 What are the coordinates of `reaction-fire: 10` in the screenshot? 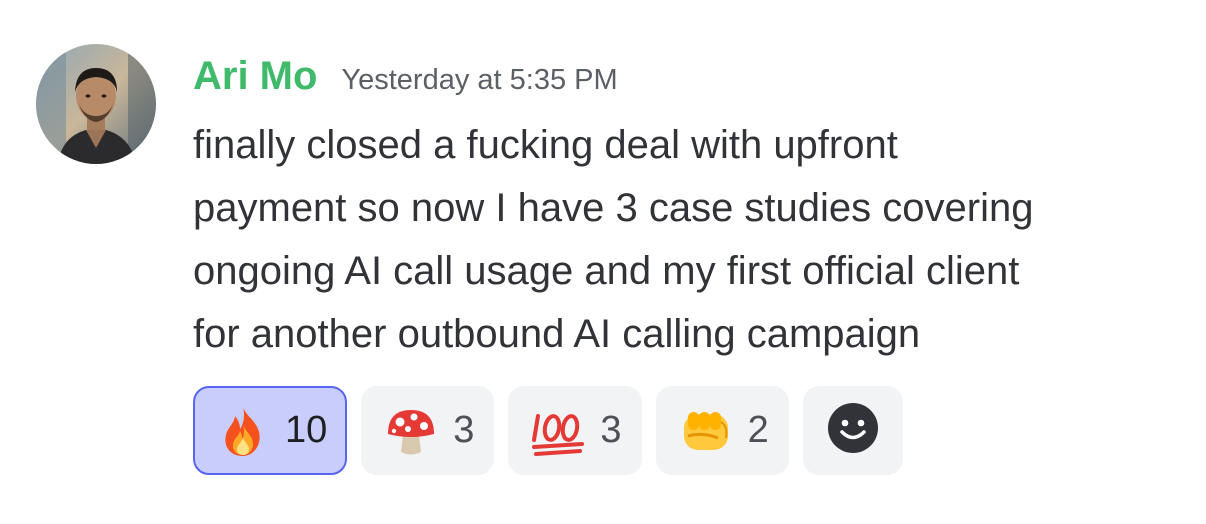 It's located at (270, 430).